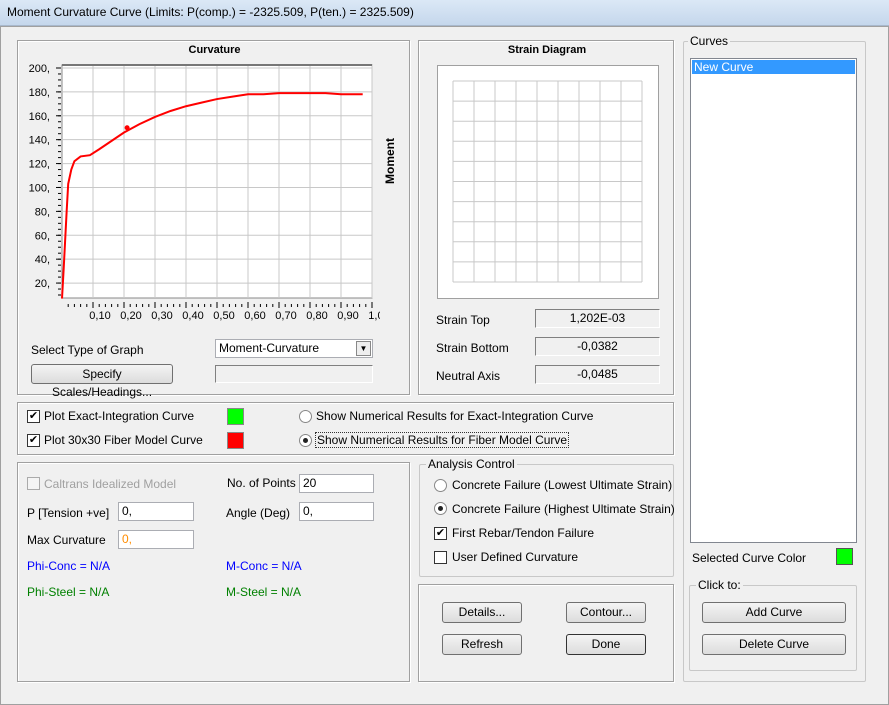  I want to click on caltrans-label: Caltrans Idealized Model, so click(110, 484).